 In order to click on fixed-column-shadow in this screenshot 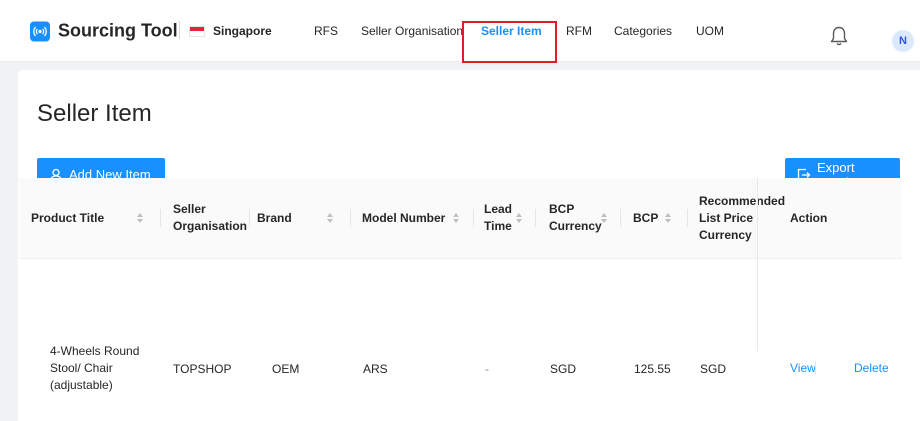, I will do `click(757, 264)`.